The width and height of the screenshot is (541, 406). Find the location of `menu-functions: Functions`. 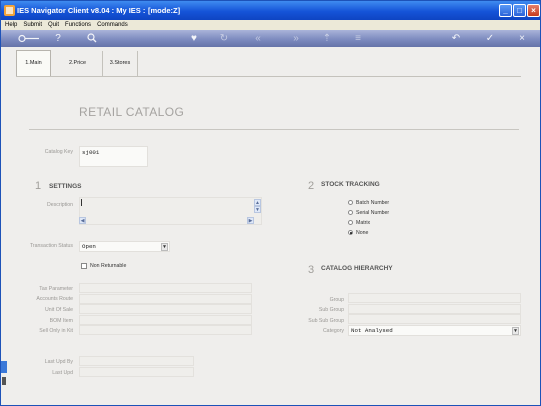

menu-functions: Functions is located at coordinates (78, 25).